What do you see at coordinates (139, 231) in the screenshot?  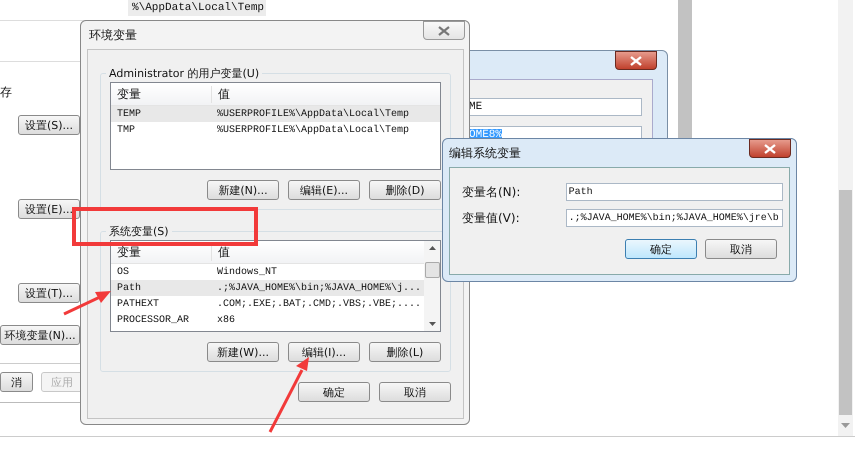 I see `group-title: 系统变量(S)` at bounding box center [139, 231].